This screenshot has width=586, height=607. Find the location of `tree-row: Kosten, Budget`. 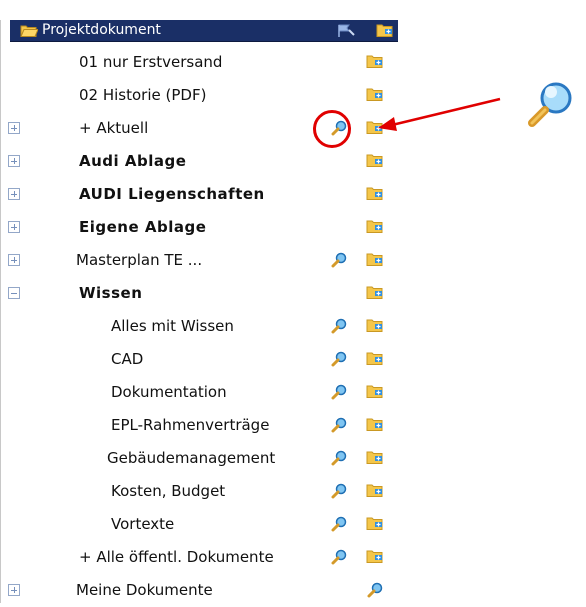

tree-row: Kosten, Budget is located at coordinates (199, 491).